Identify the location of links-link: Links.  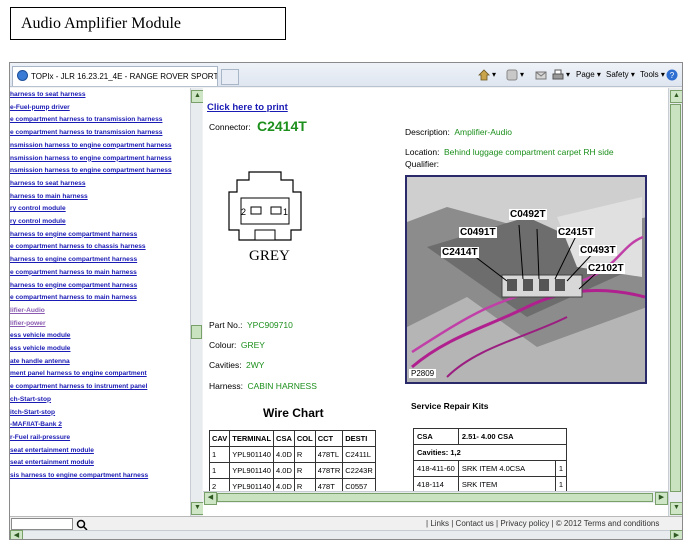
(439, 523).